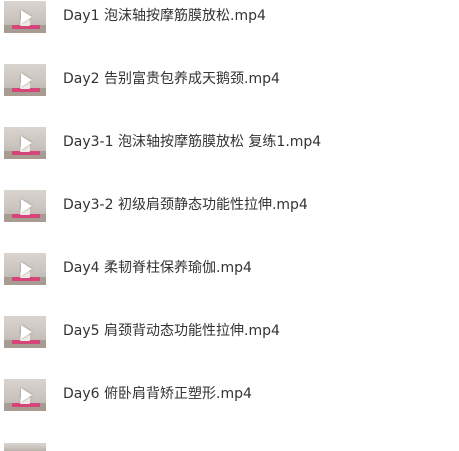 Image resolution: width=459 pixels, height=451 pixels. I want to click on video-file-item-partial, so click(229, 446).